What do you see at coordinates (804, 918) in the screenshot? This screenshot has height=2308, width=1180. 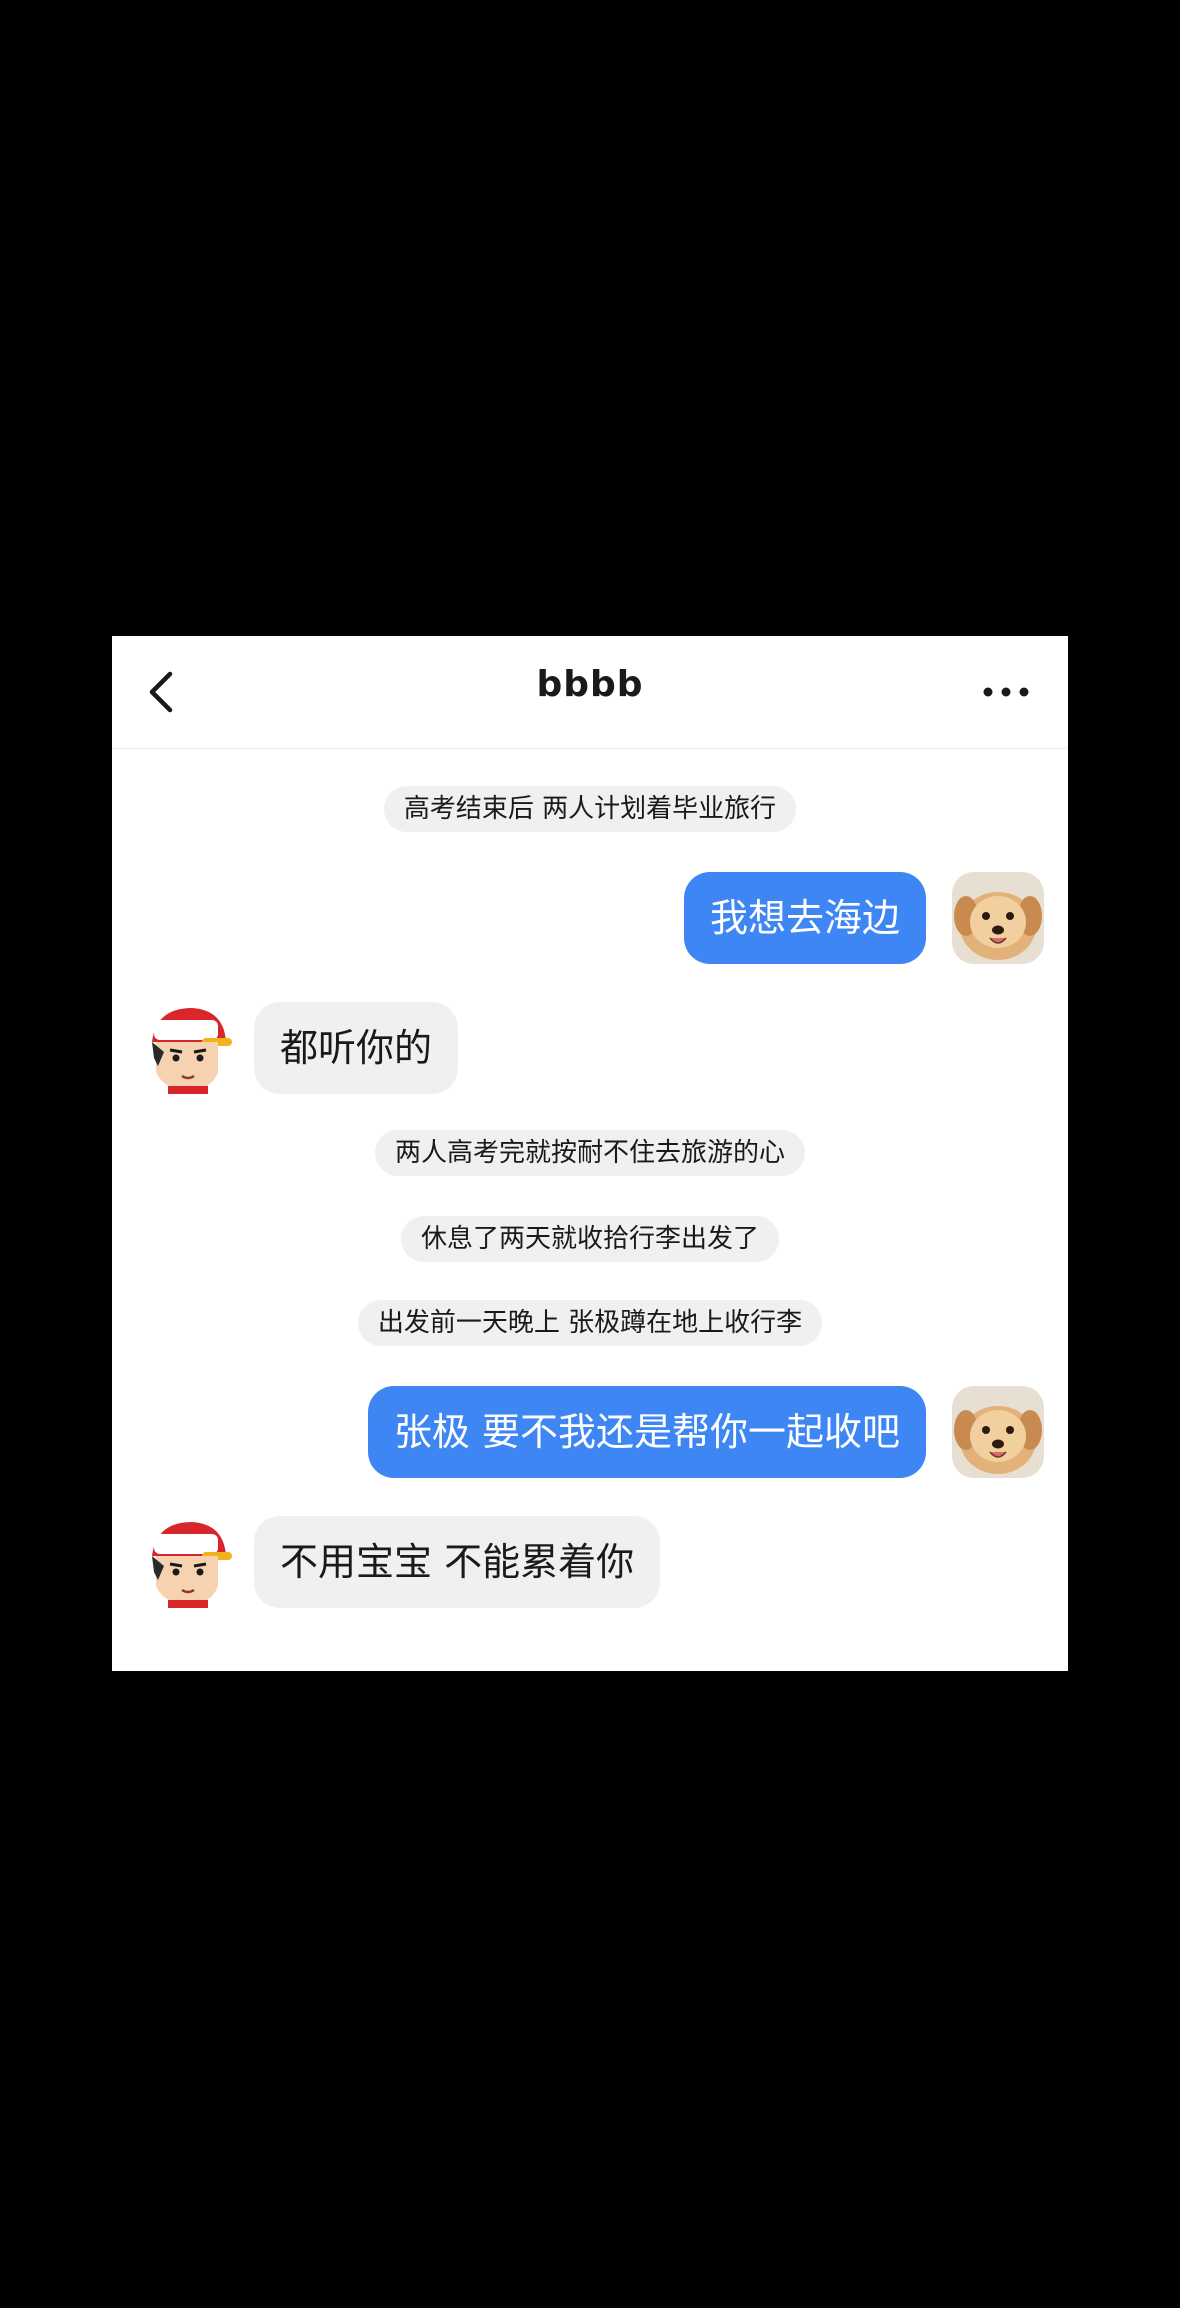 I see `outgoing-message-bubble: 我想去海边` at bounding box center [804, 918].